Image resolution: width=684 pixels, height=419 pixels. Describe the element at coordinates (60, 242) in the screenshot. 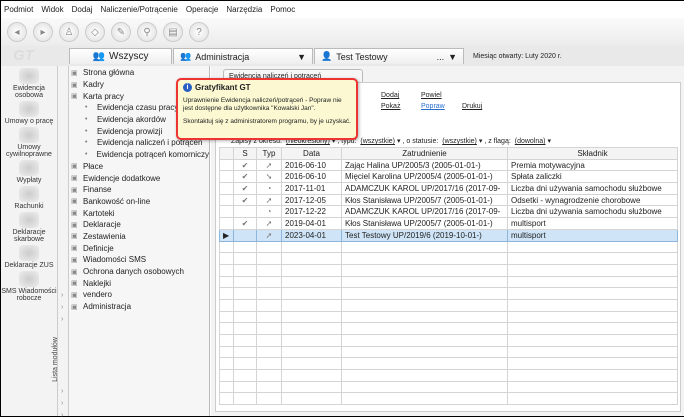

I see `module-list-strip: › › › Lista modułów › › ›` at that location.